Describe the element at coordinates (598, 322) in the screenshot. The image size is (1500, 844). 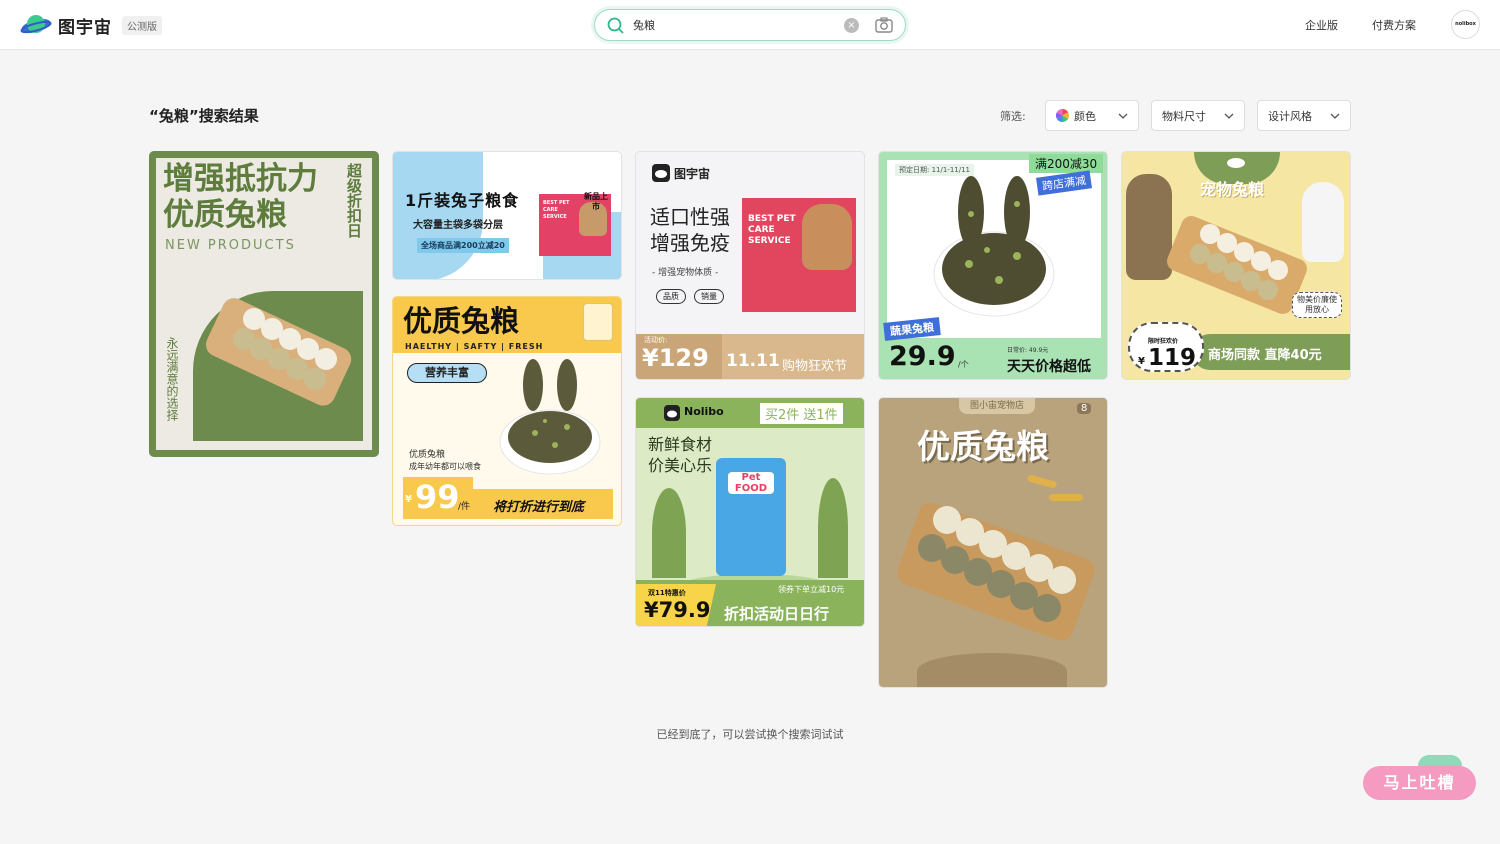
I see `bowl-image` at that location.